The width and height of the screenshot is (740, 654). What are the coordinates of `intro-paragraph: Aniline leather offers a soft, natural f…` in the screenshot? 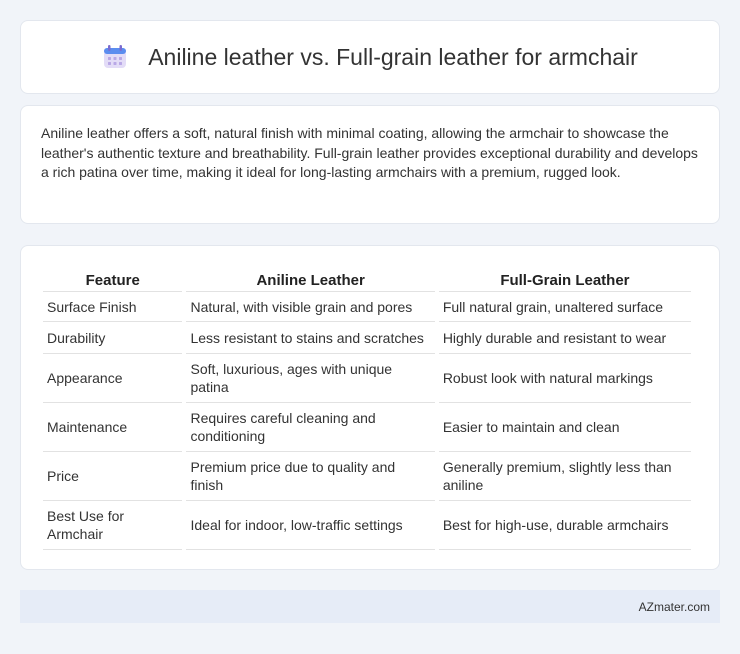 It's located at (369, 152).